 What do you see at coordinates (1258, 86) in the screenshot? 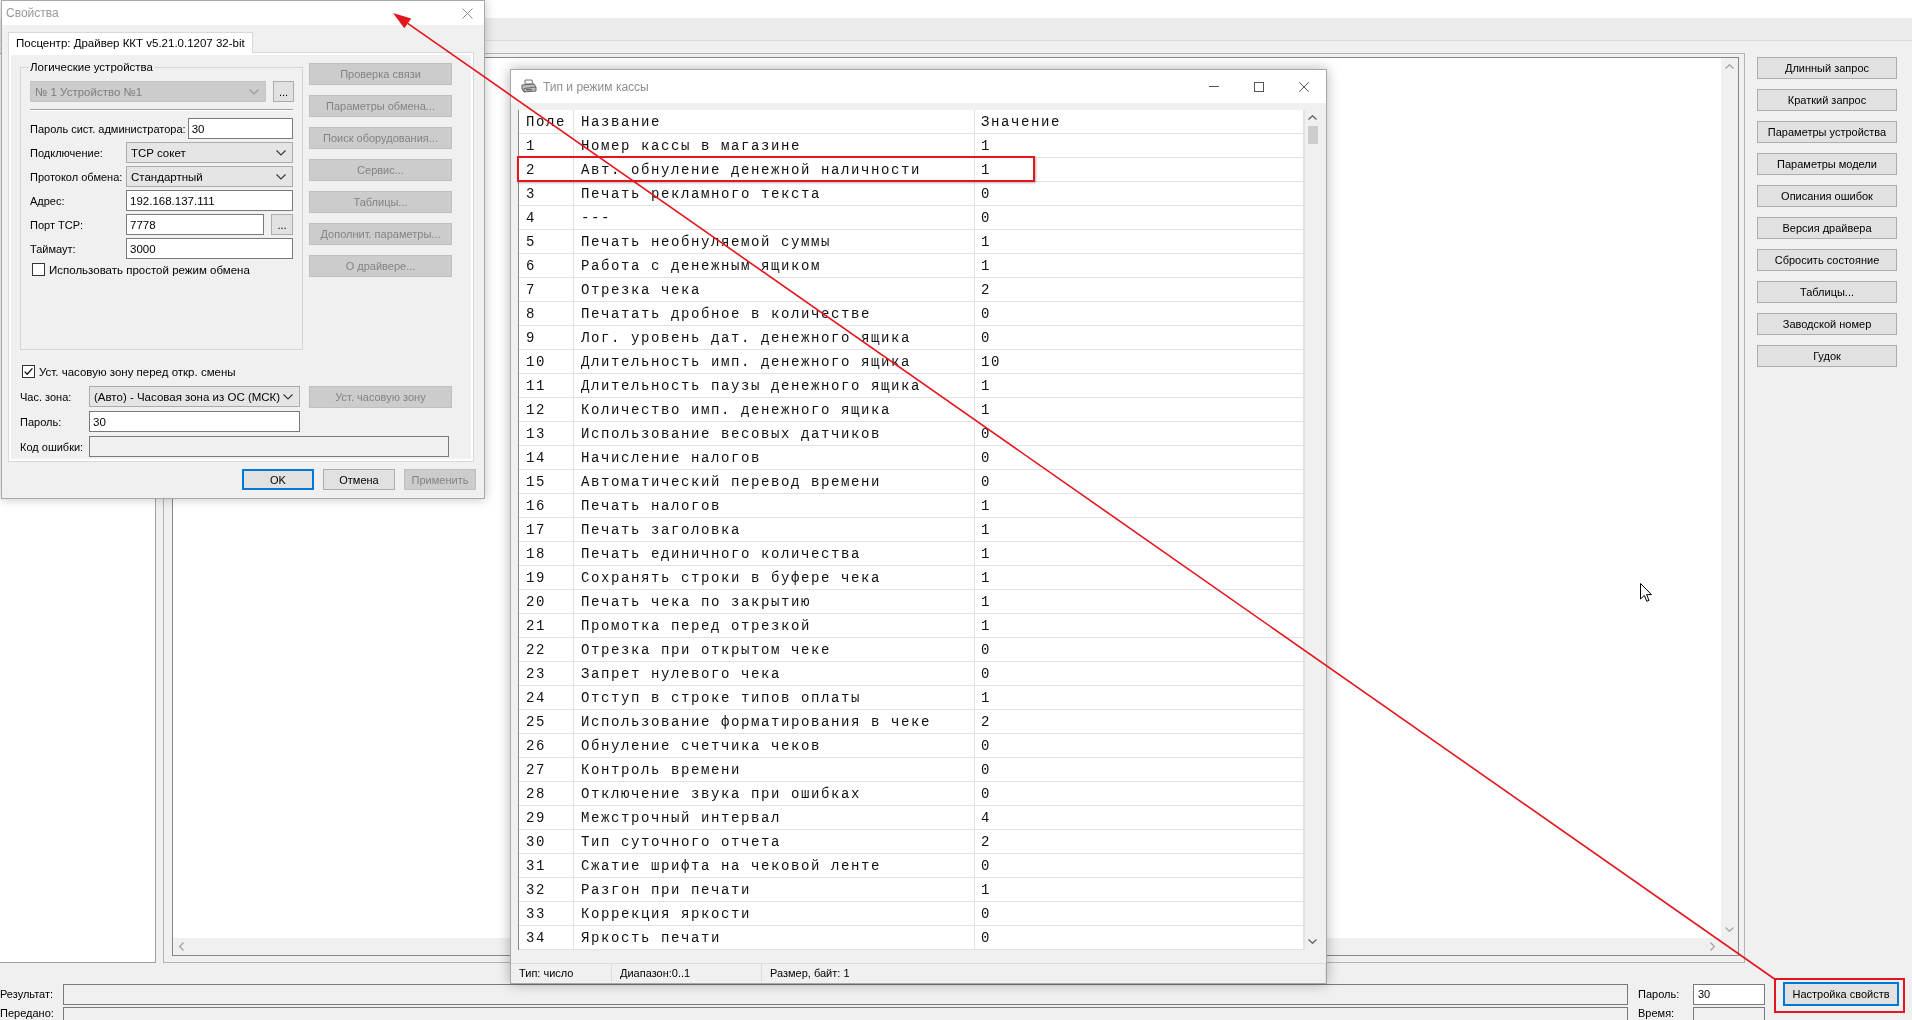
I see `maximize-icon` at bounding box center [1258, 86].